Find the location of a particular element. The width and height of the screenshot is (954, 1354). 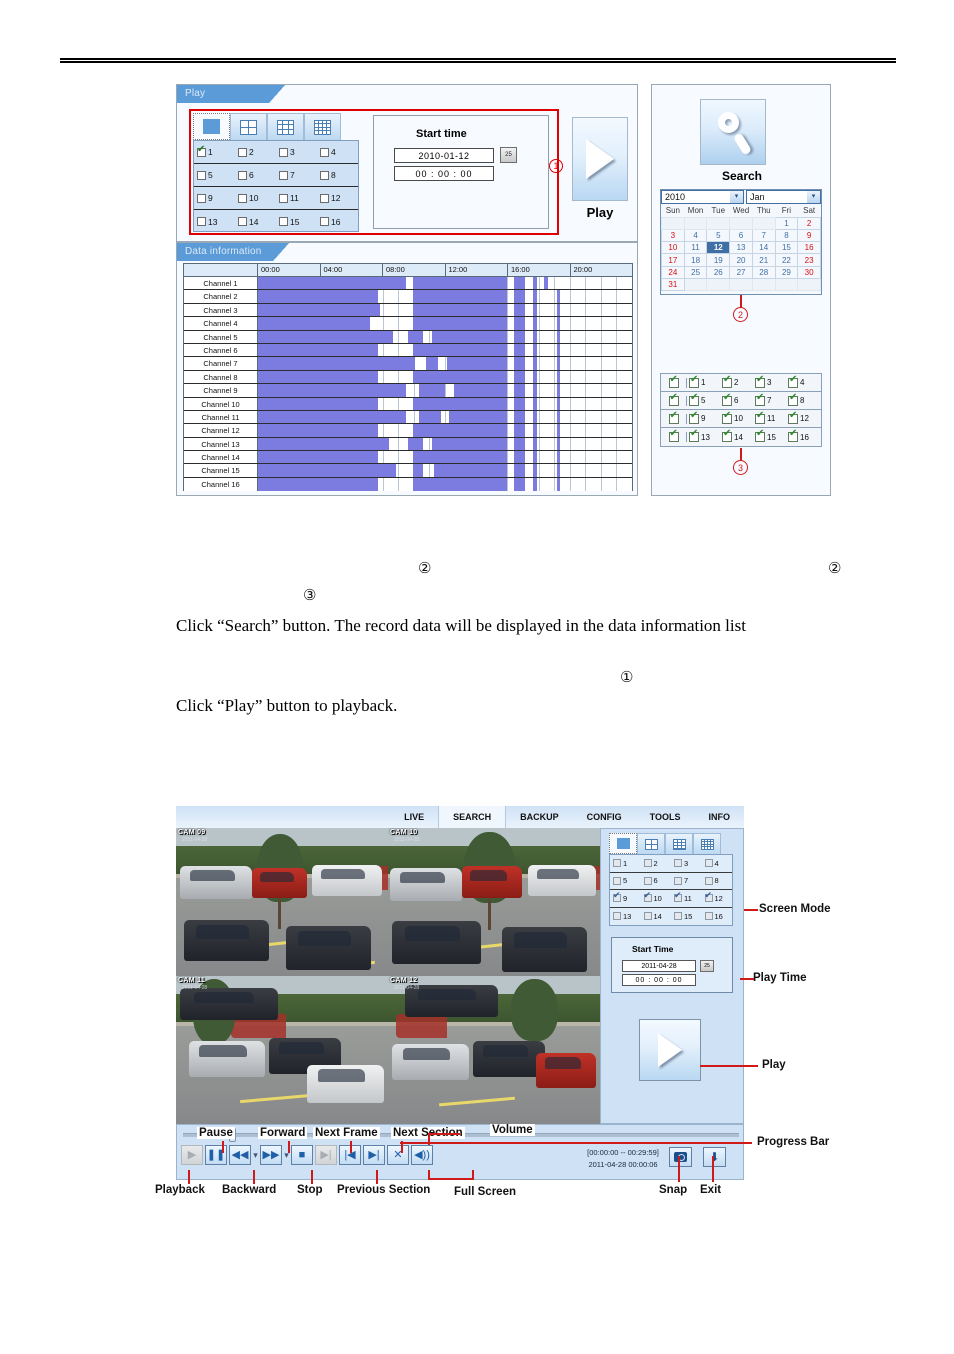

pb-channel-3: 3 is located at coordinates (686, 863).